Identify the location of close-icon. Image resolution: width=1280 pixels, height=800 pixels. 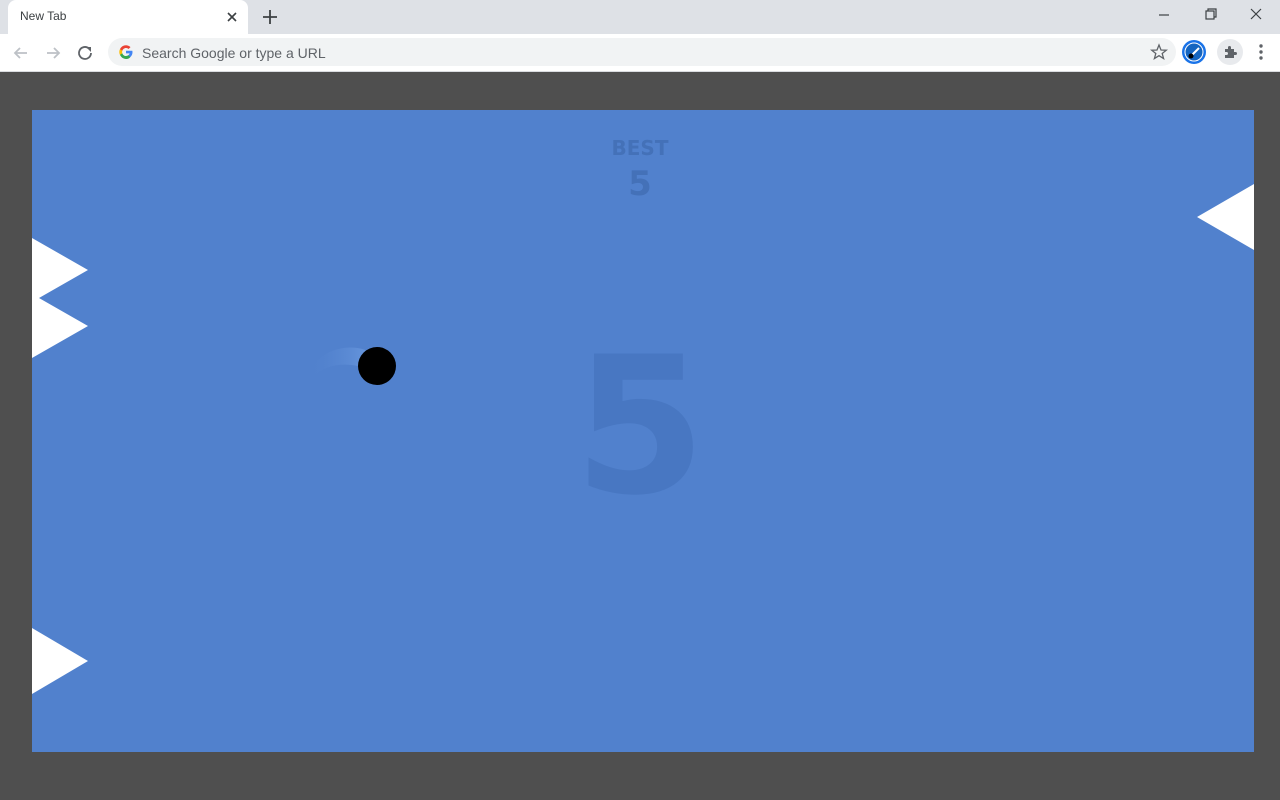
(232, 17).